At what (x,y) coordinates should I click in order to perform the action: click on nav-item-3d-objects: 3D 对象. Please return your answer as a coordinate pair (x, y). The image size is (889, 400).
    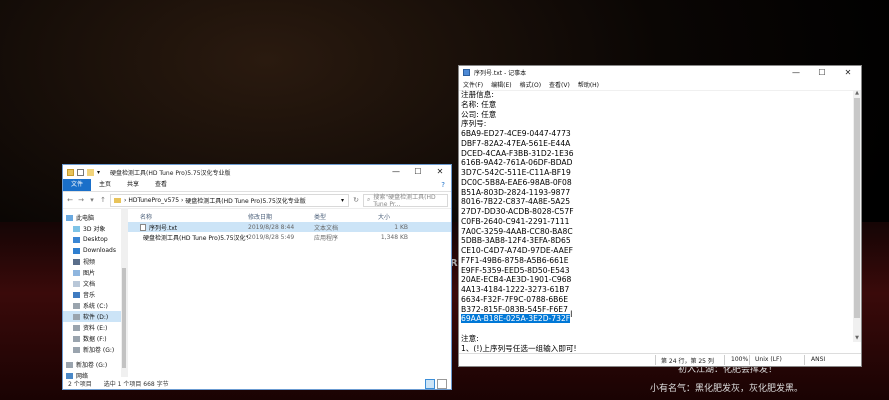
    Looking at the image, I should click on (95, 228).